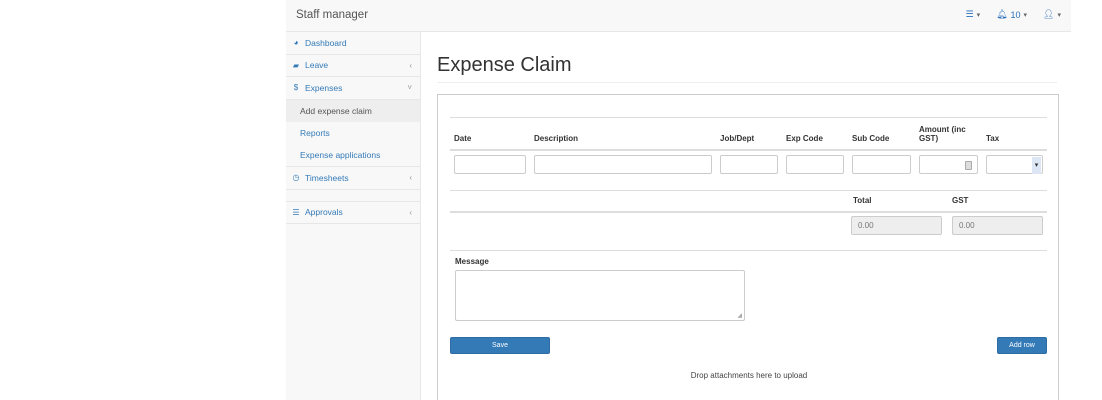 The image size is (1102, 400). I want to click on briefcase-icon: ▰, so click(296, 65).